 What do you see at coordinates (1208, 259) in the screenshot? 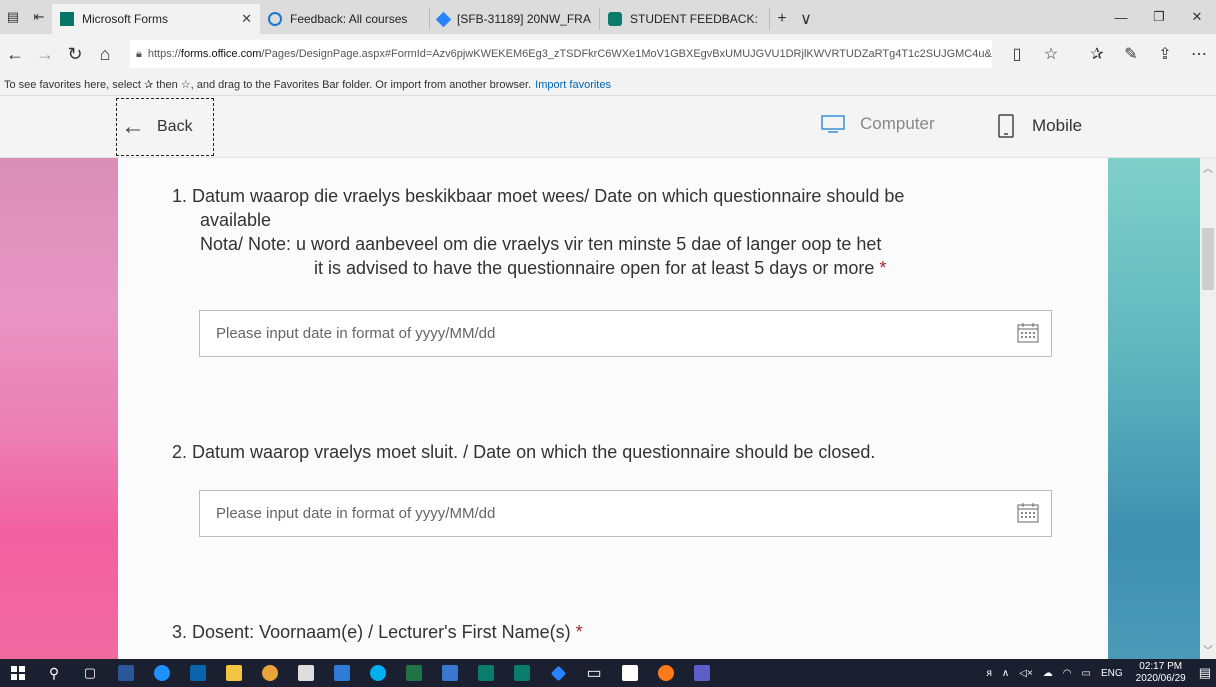
I see `scroll-thumb` at bounding box center [1208, 259].